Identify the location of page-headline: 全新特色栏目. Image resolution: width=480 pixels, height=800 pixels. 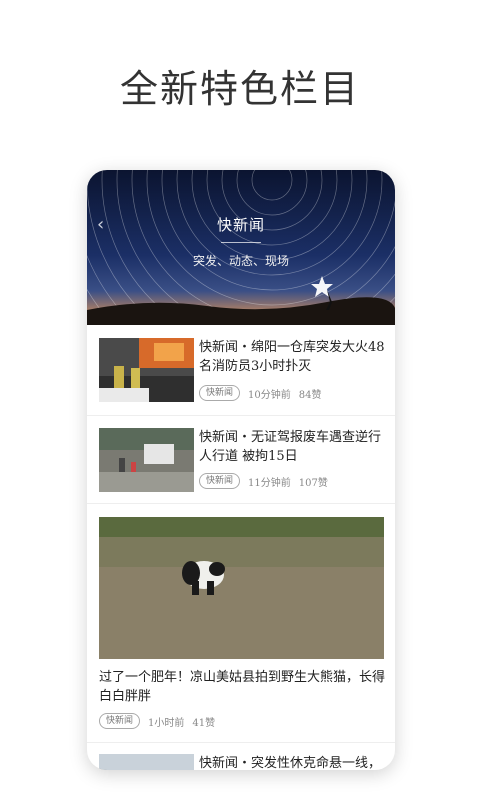
(239, 89).